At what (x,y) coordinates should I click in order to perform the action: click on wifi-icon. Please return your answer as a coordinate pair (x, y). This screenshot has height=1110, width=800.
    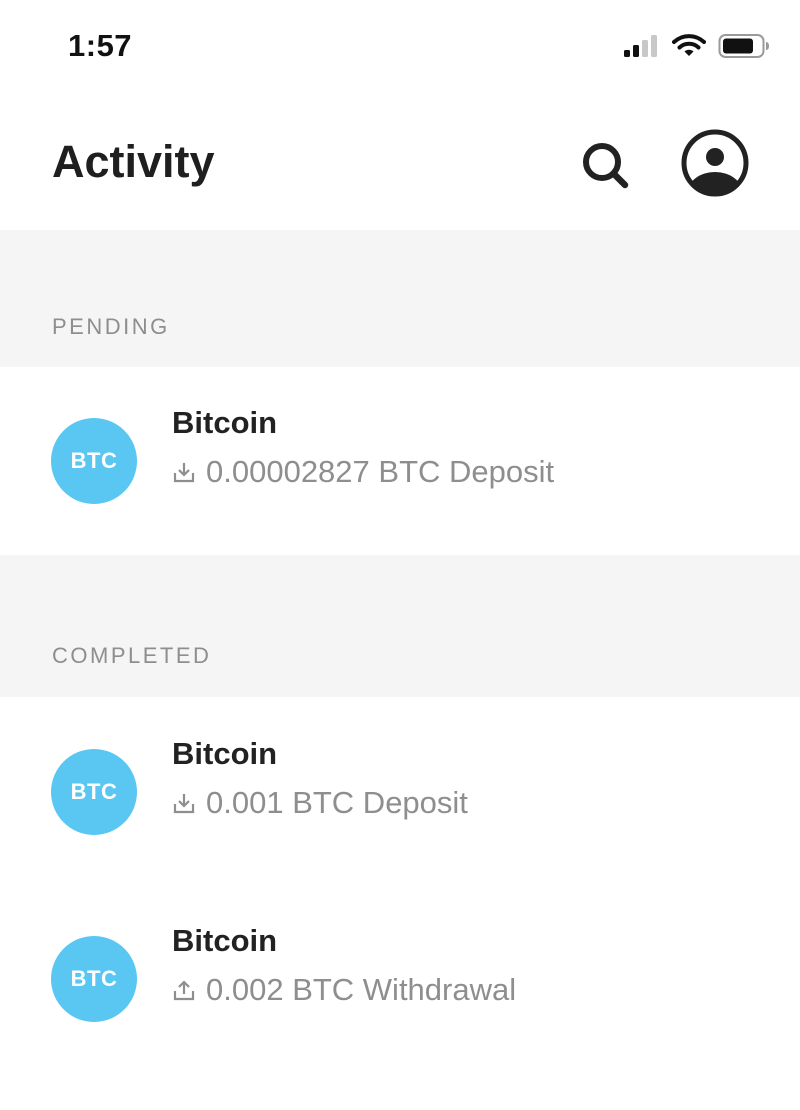
    Looking at the image, I should click on (689, 45).